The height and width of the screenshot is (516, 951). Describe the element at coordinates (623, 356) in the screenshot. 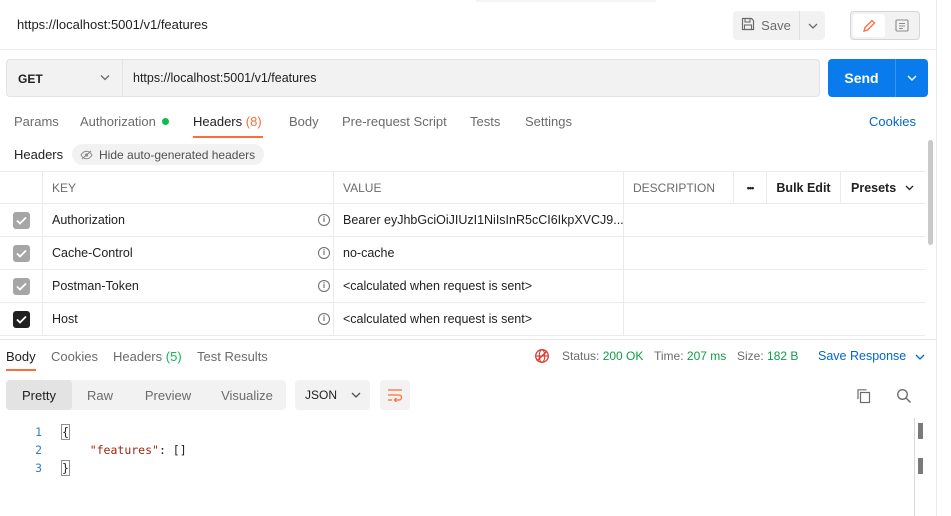

I see `status-value: 200 OK` at that location.